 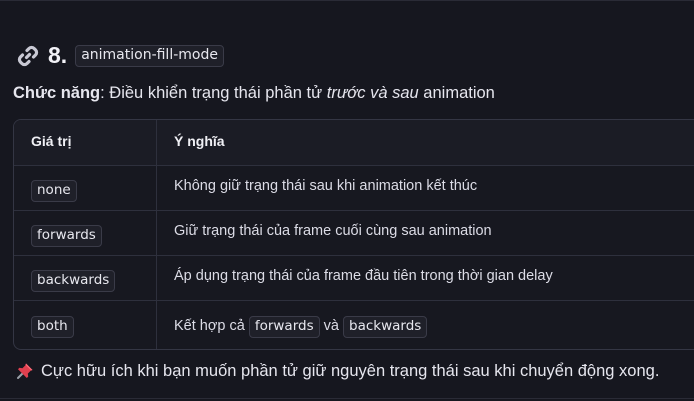 What do you see at coordinates (58, 55) in the screenshot?
I see `section-number: 8.` at bounding box center [58, 55].